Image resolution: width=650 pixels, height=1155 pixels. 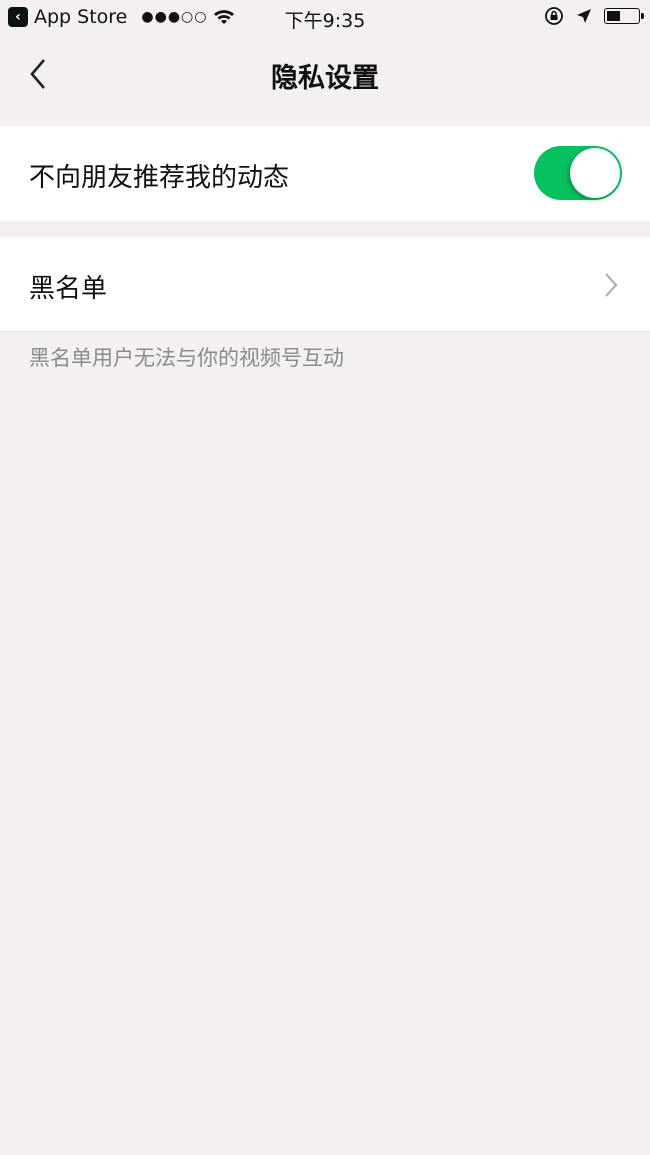 I want to click on location-arrow-icon, so click(x=584, y=16).